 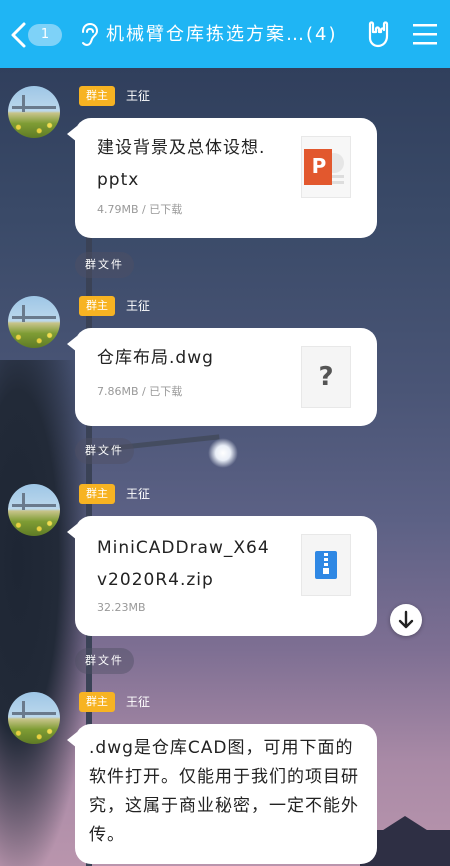 I want to click on zip-file-icon, so click(x=326, y=565).